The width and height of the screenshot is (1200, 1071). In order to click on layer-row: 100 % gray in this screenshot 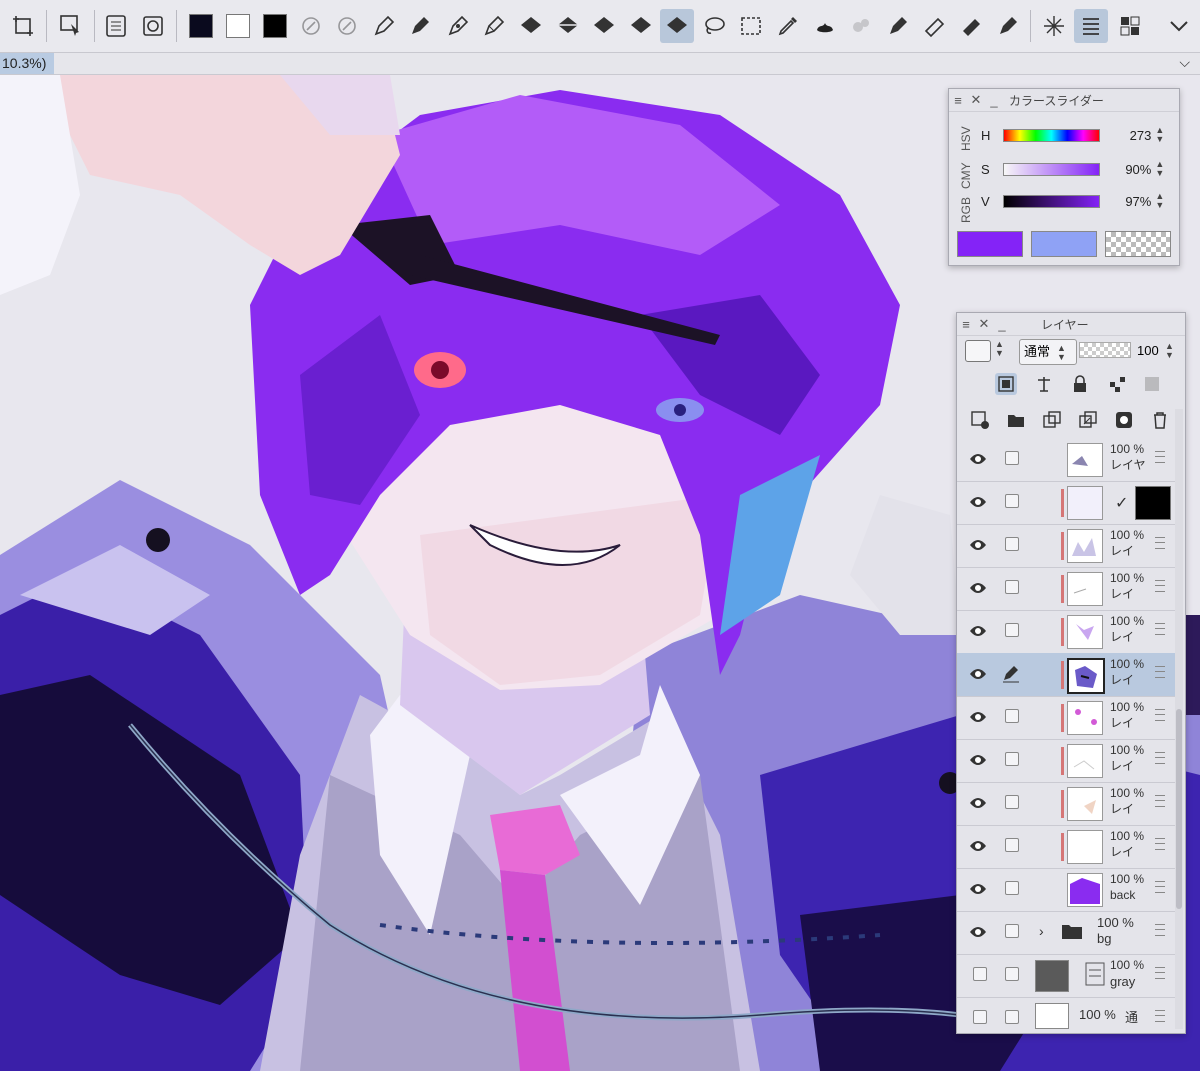, I will do `click(1066, 976)`.